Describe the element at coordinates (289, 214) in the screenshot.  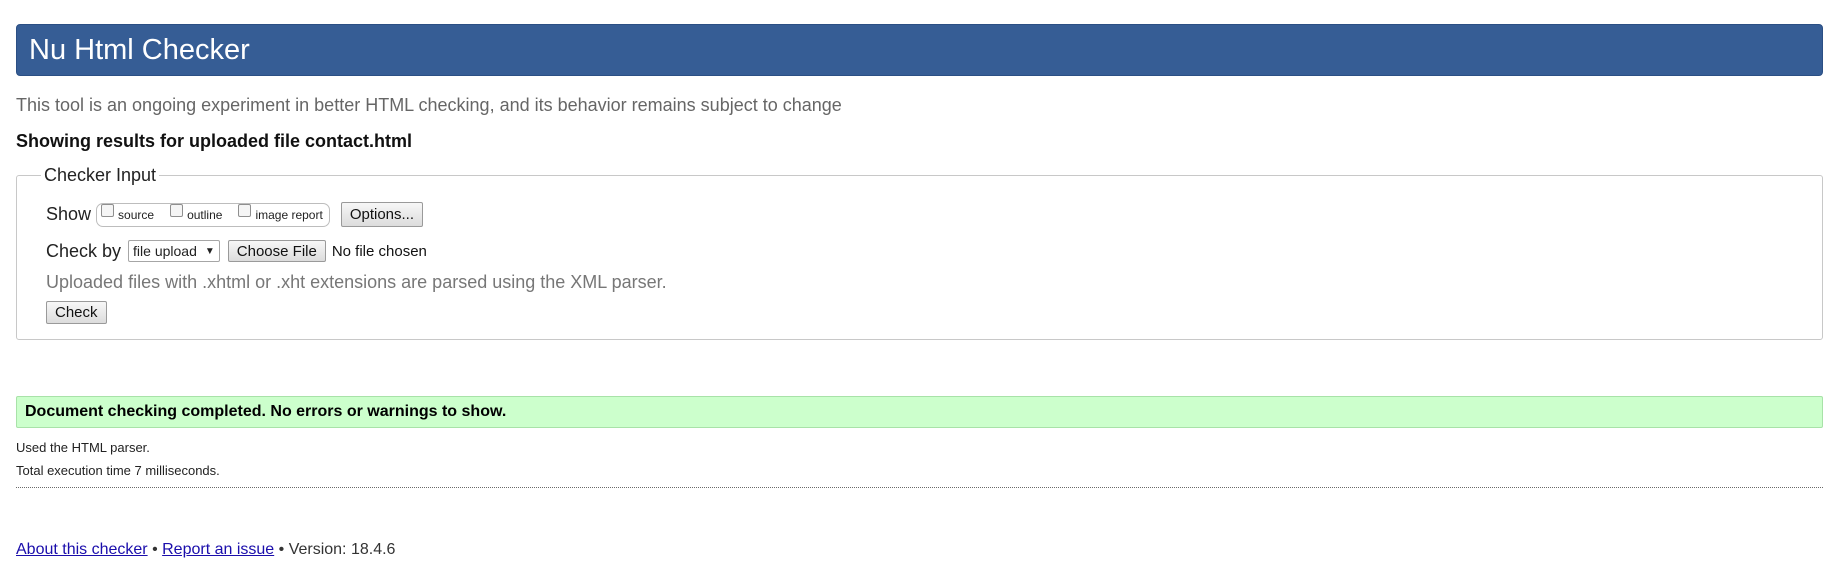
I see `image-report-label: image report` at that location.